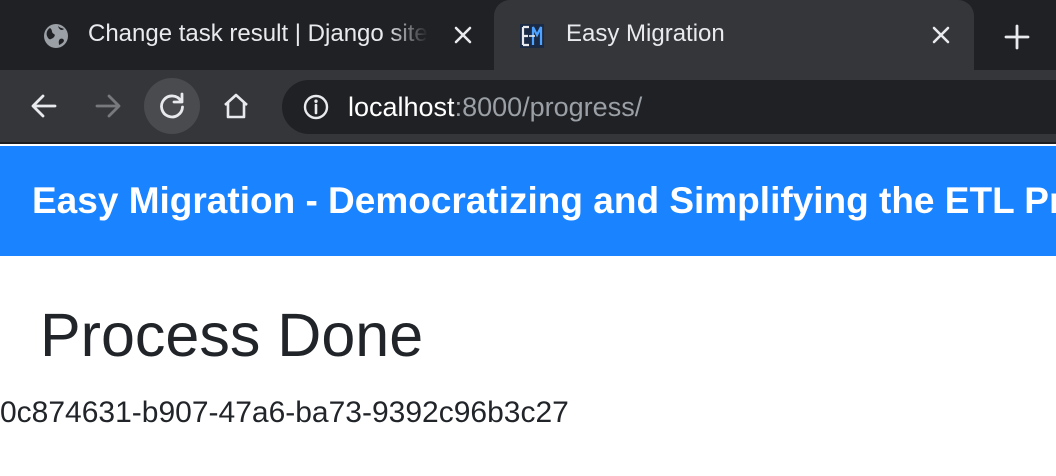 The height and width of the screenshot is (476, 1056). Describe the element at coordinates (734, 35) in the screenshot. I see `tab-easy-migration: Easy Migration` at that location.